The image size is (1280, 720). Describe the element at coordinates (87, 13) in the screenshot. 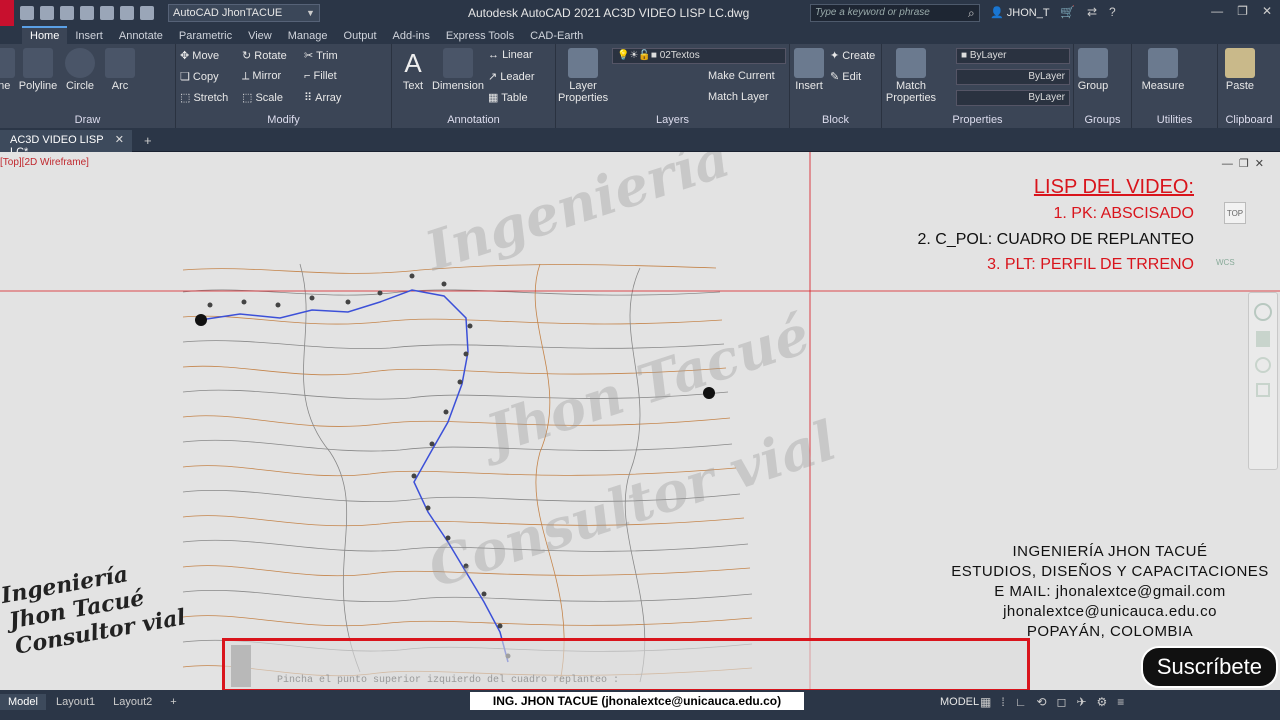

I see `save-as-icon` at that location.